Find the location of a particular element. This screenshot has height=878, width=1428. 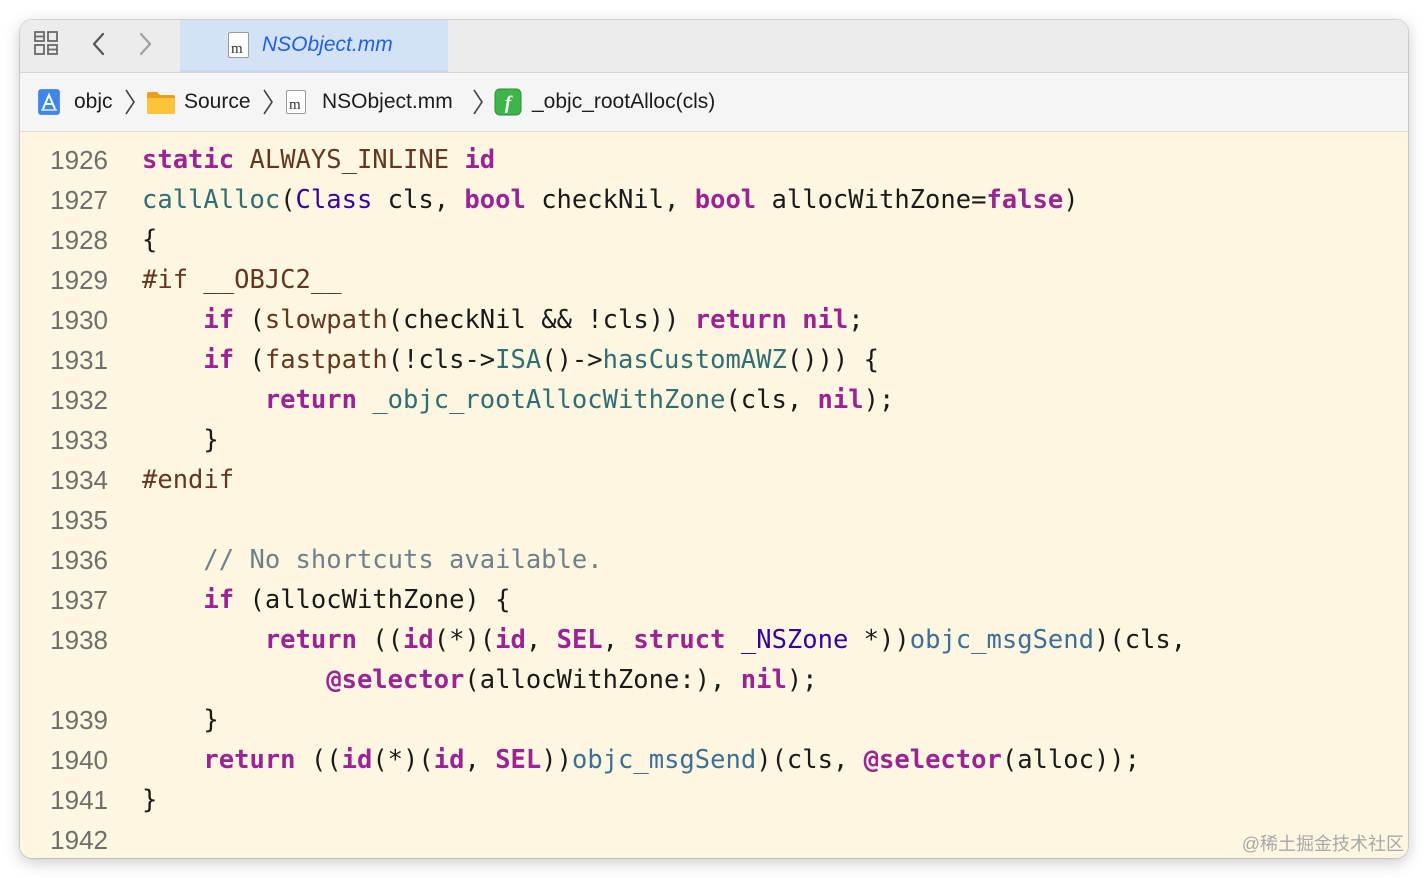

code-token: (( is located at coordinates (380, 640).